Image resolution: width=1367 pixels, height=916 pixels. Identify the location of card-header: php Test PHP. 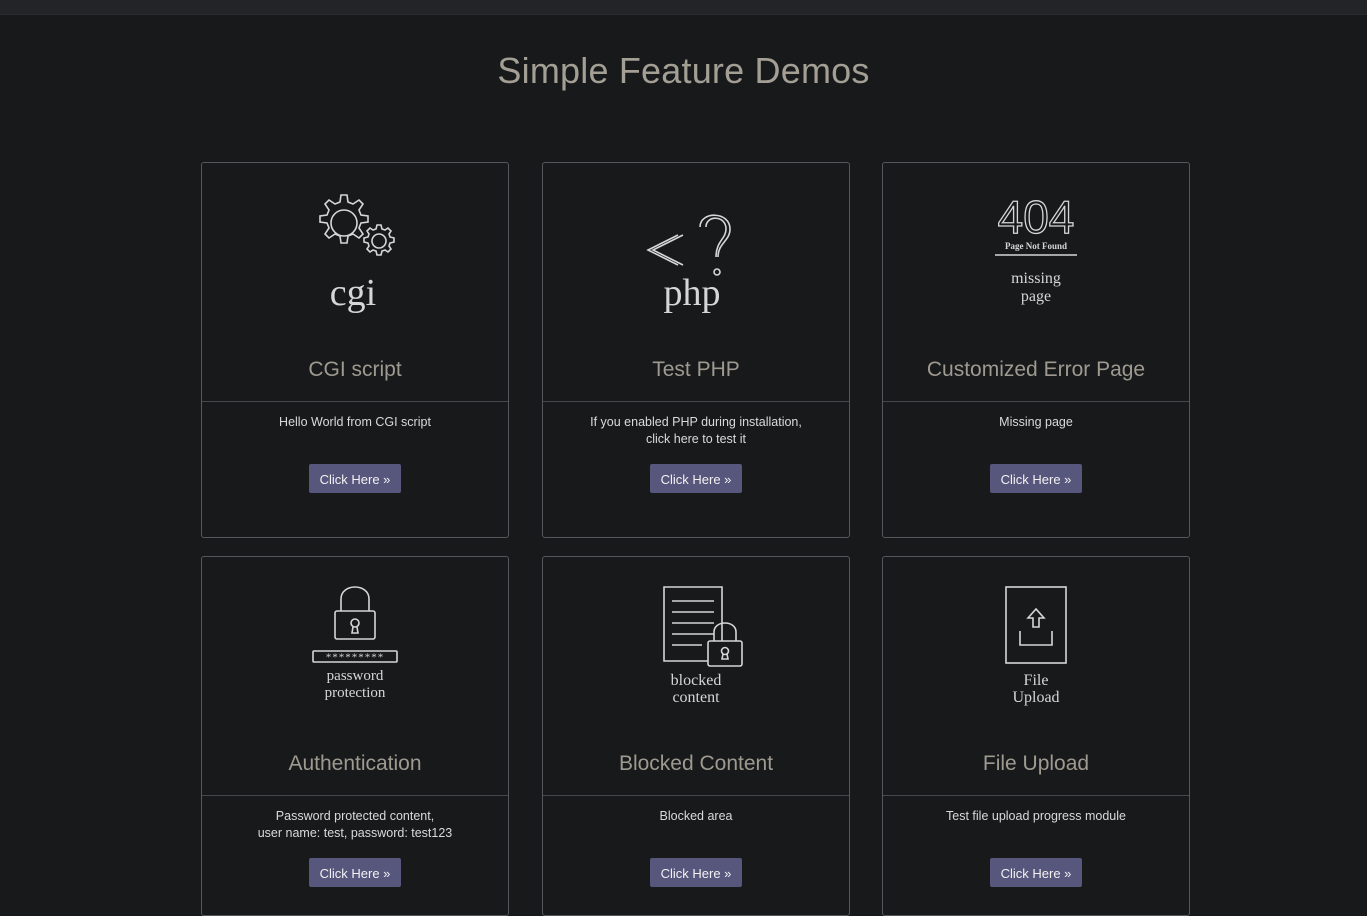
(696, 282).